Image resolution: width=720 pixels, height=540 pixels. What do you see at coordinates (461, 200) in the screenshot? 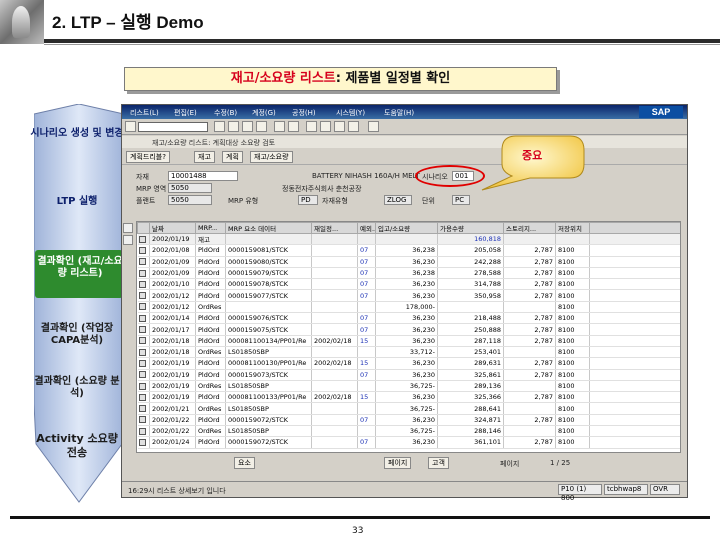
I see `unit-field: PC` at bounding box center [461, 200].